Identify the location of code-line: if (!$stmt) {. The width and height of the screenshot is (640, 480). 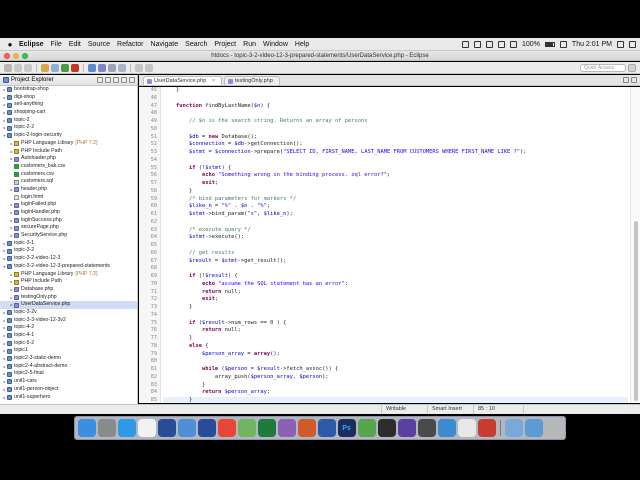
(395, 169).